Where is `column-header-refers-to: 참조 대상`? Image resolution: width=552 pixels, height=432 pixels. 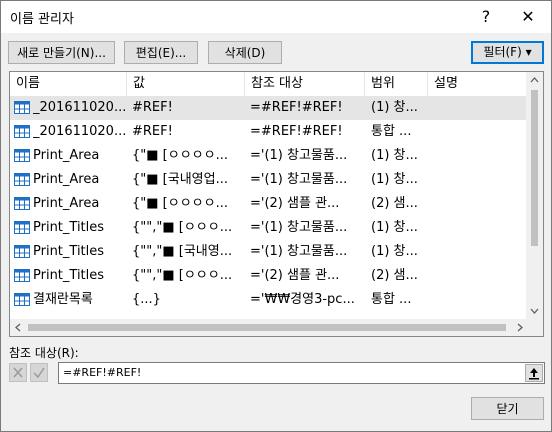 column-header-refers-to: 참조 대상 is located at coordinates (305, 84).